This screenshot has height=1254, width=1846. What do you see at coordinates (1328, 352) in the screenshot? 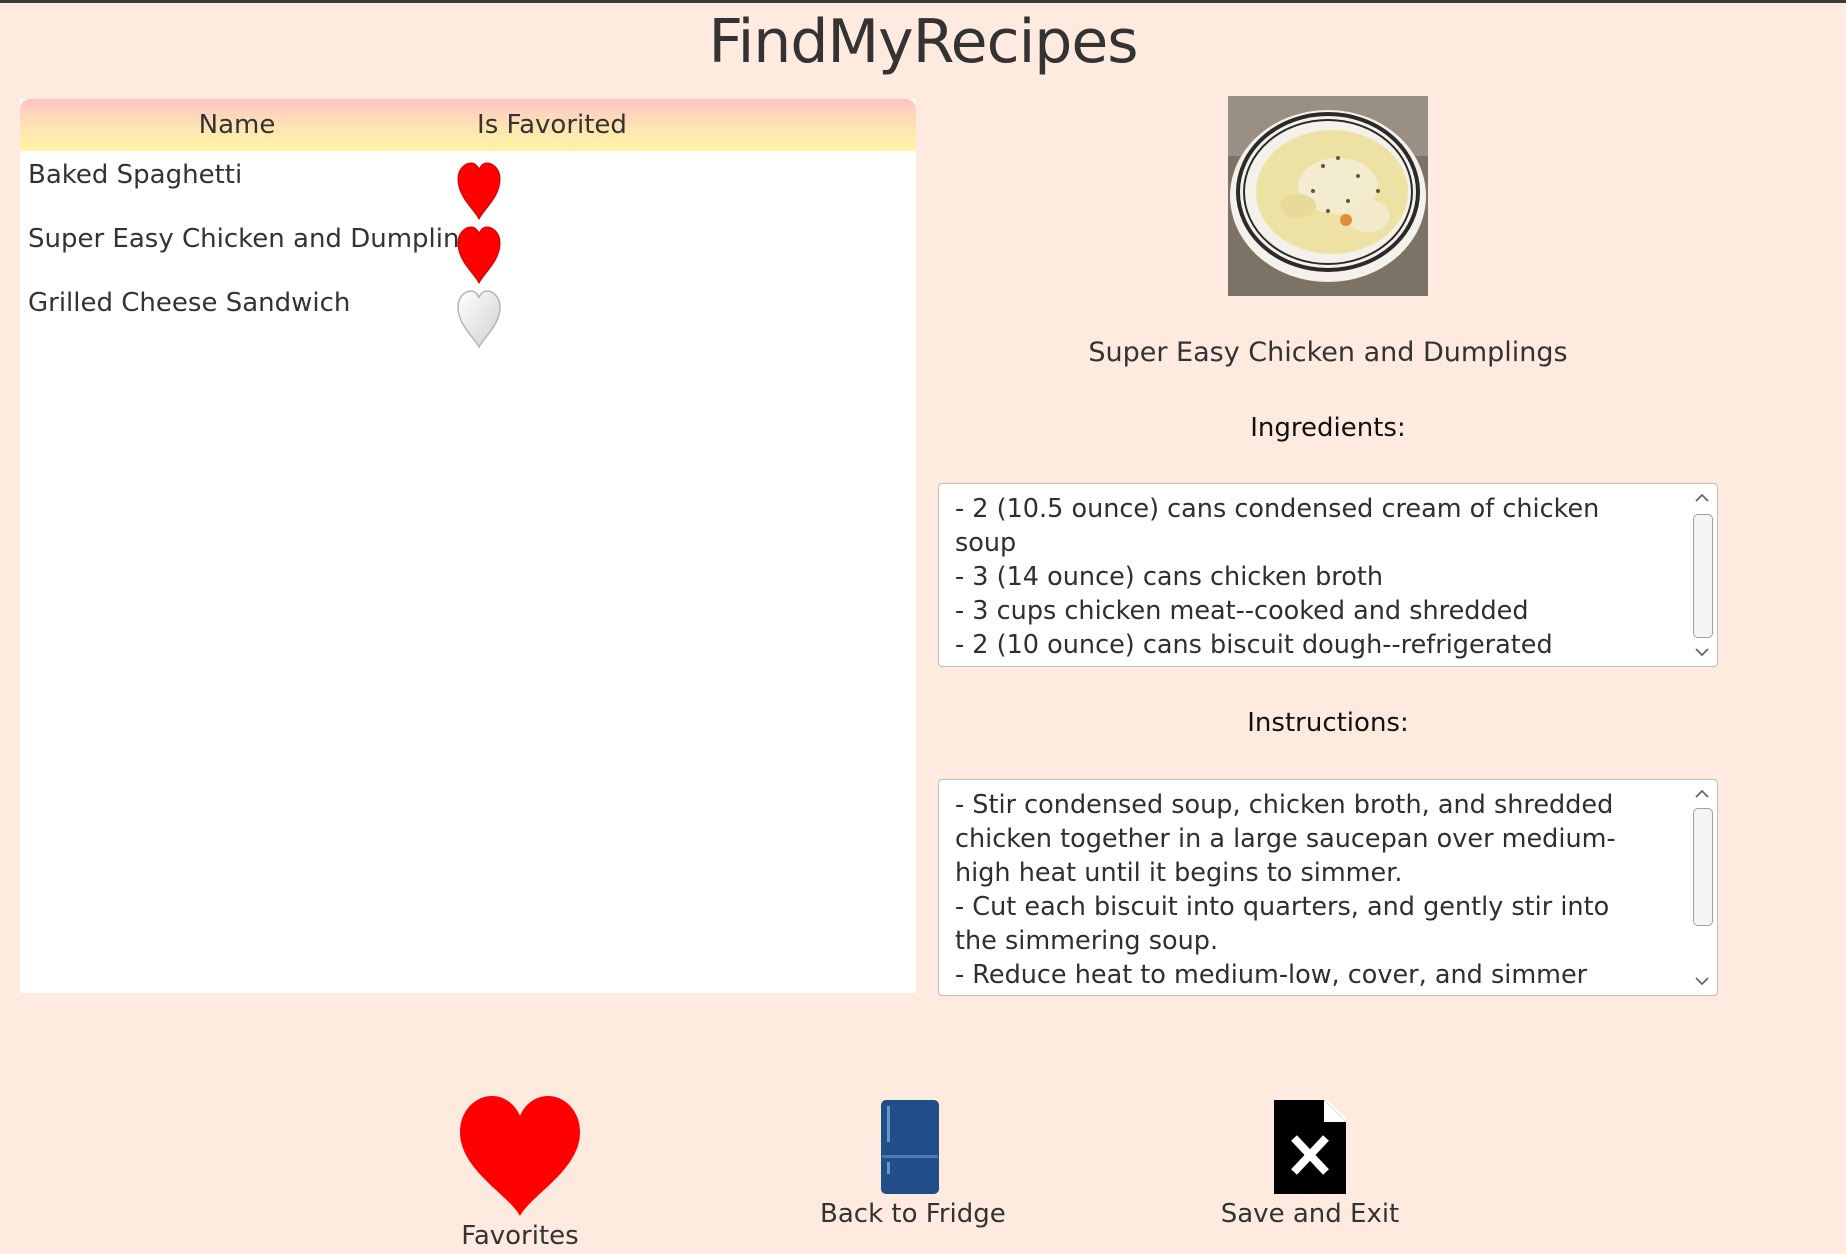
I see `recipe-title: Super Easy Chicken and Dumplings` at bounding box center [1328, 352].